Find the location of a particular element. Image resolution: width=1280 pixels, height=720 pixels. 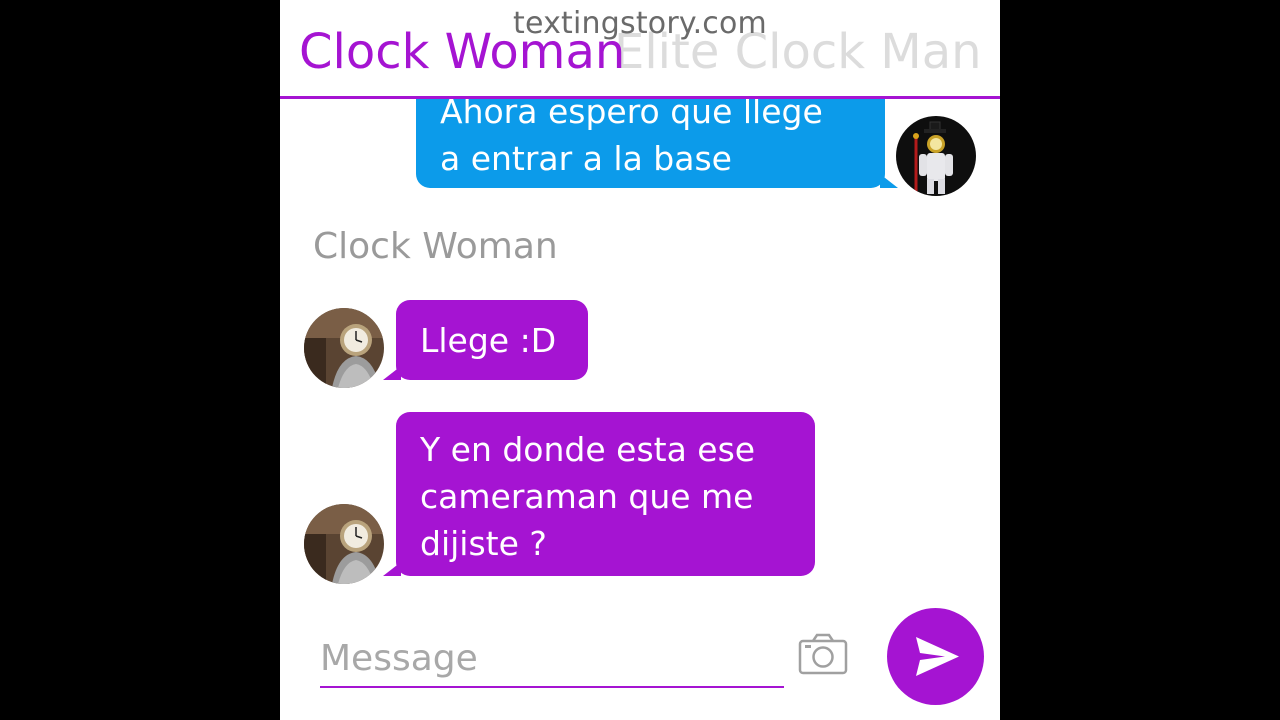

incoming-message-bubble: Llege :D is located at coordinates (492, 340).